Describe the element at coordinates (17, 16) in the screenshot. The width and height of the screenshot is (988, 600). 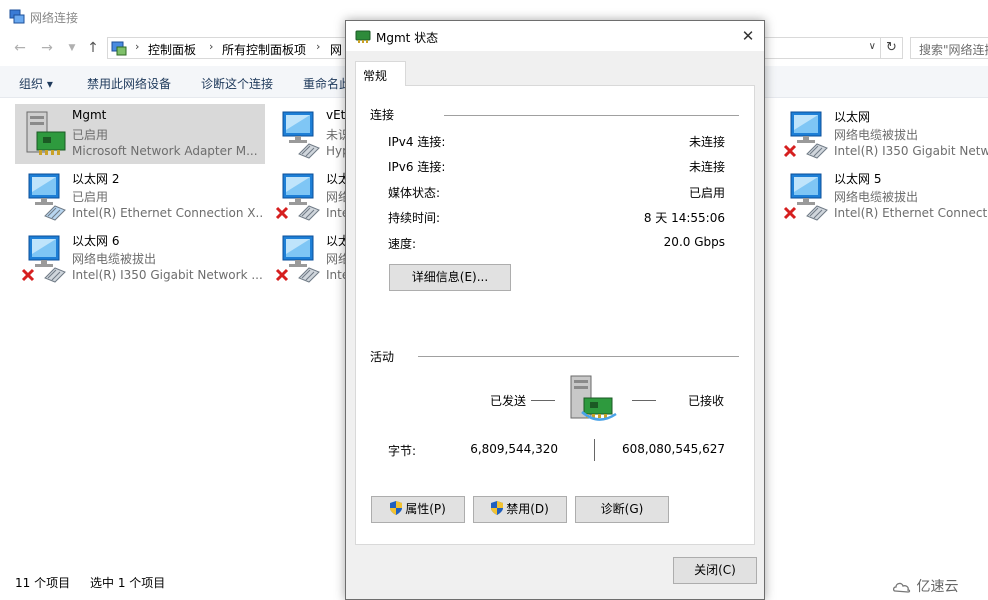
I see `network-connections-icon` at that location.